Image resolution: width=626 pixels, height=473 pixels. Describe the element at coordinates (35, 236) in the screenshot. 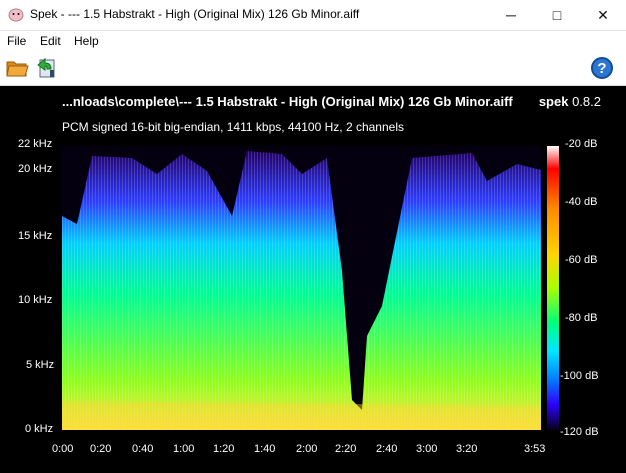

I see `freq-label: 15 kHz` at that location.